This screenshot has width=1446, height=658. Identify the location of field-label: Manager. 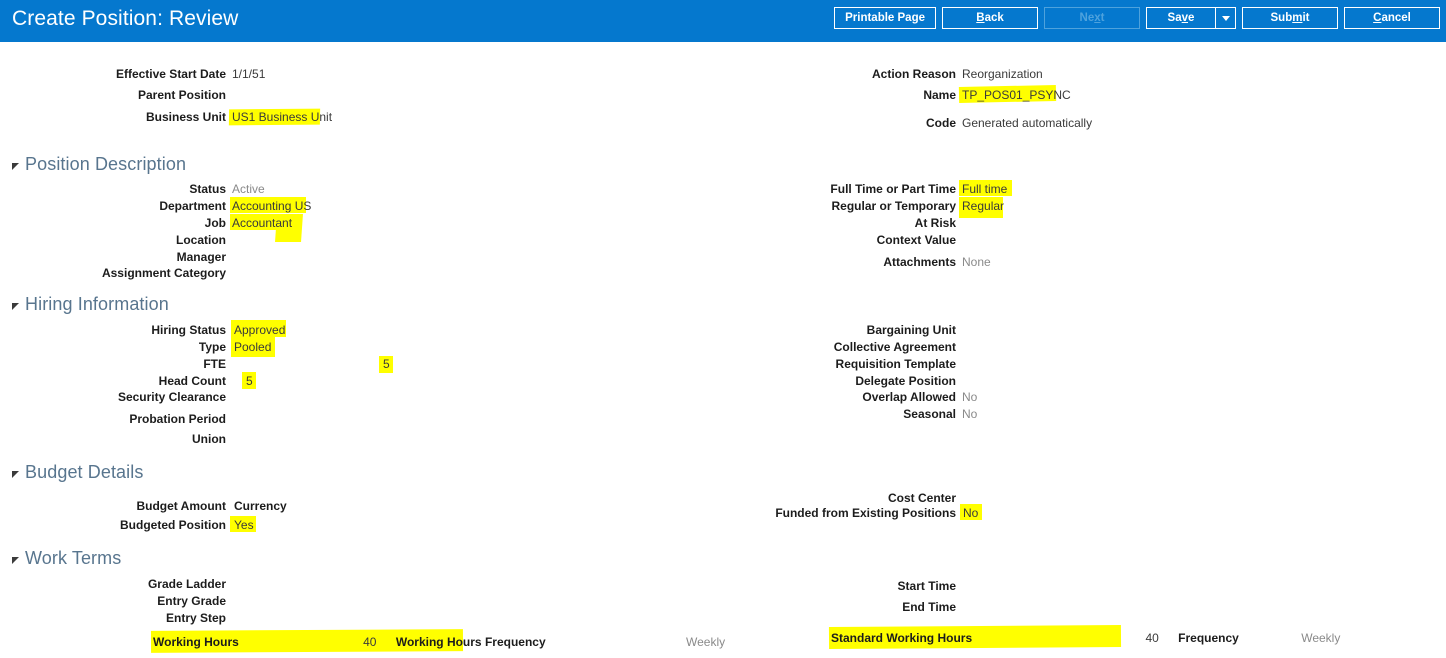
(201, 257).